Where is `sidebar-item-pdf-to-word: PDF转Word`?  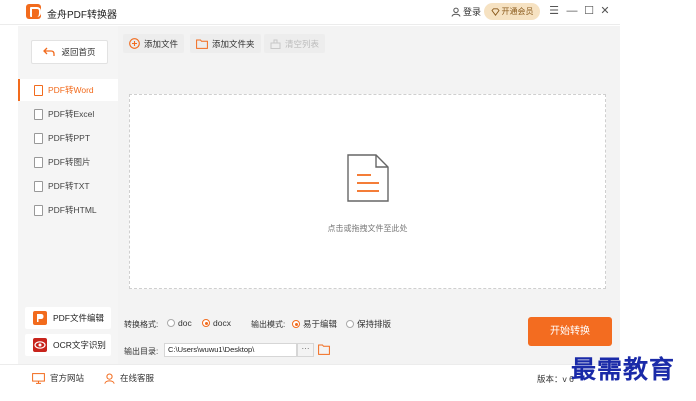 sidebar-item-pdf-to-word: PDF转Word is located at coordinates (68, 90).